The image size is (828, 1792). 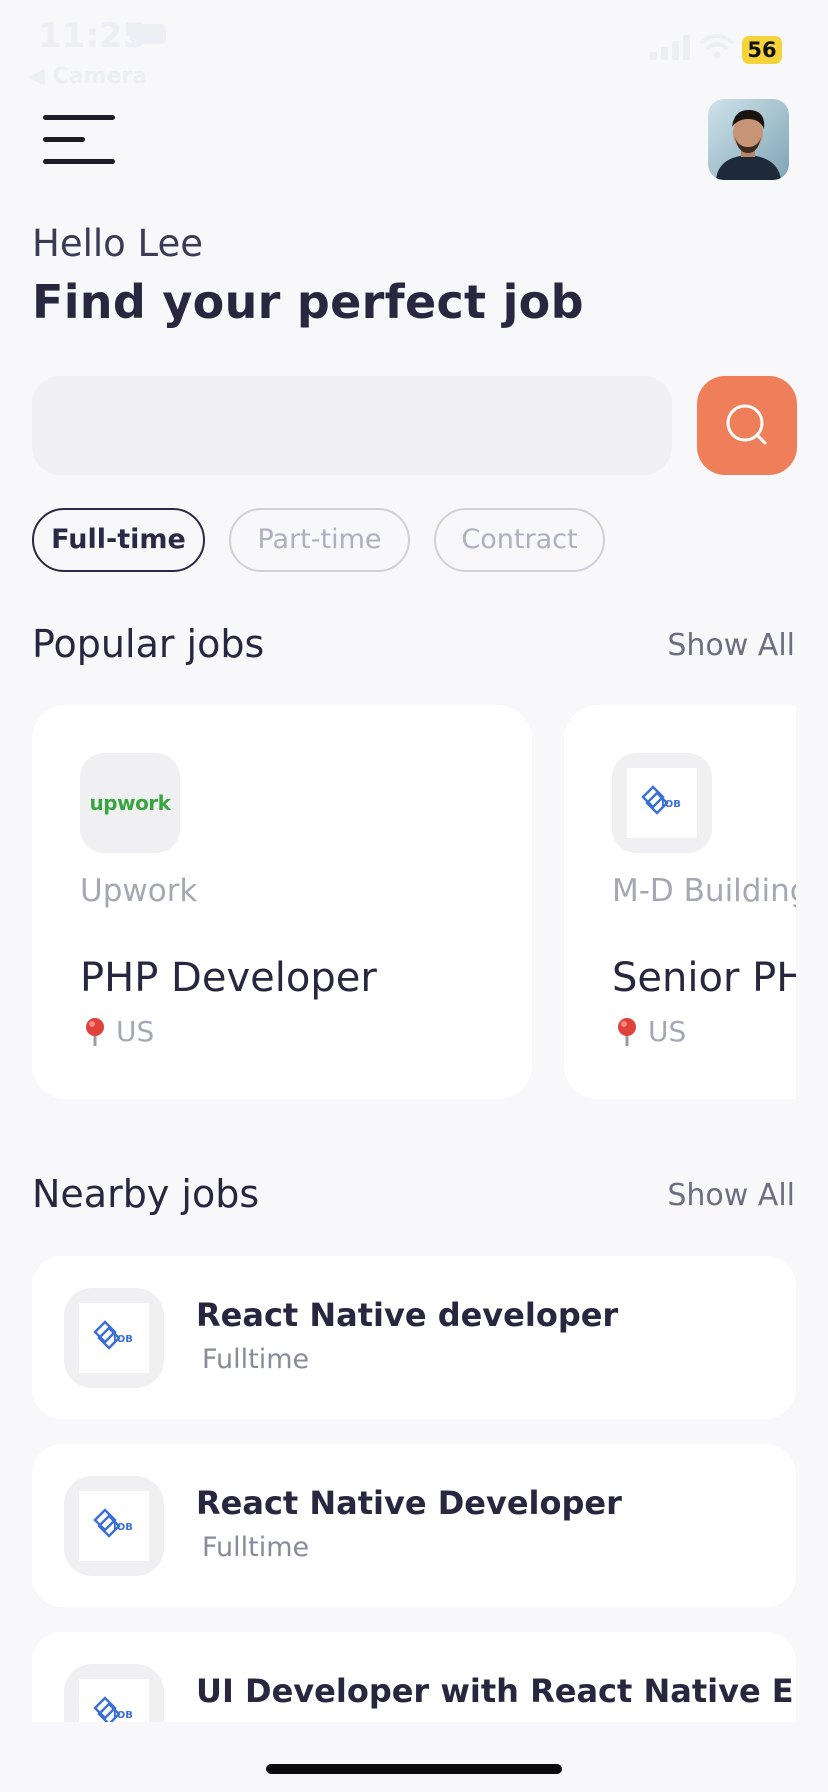 I want to click on greeting-text: Hello Lee, so click(x=118, y=243).